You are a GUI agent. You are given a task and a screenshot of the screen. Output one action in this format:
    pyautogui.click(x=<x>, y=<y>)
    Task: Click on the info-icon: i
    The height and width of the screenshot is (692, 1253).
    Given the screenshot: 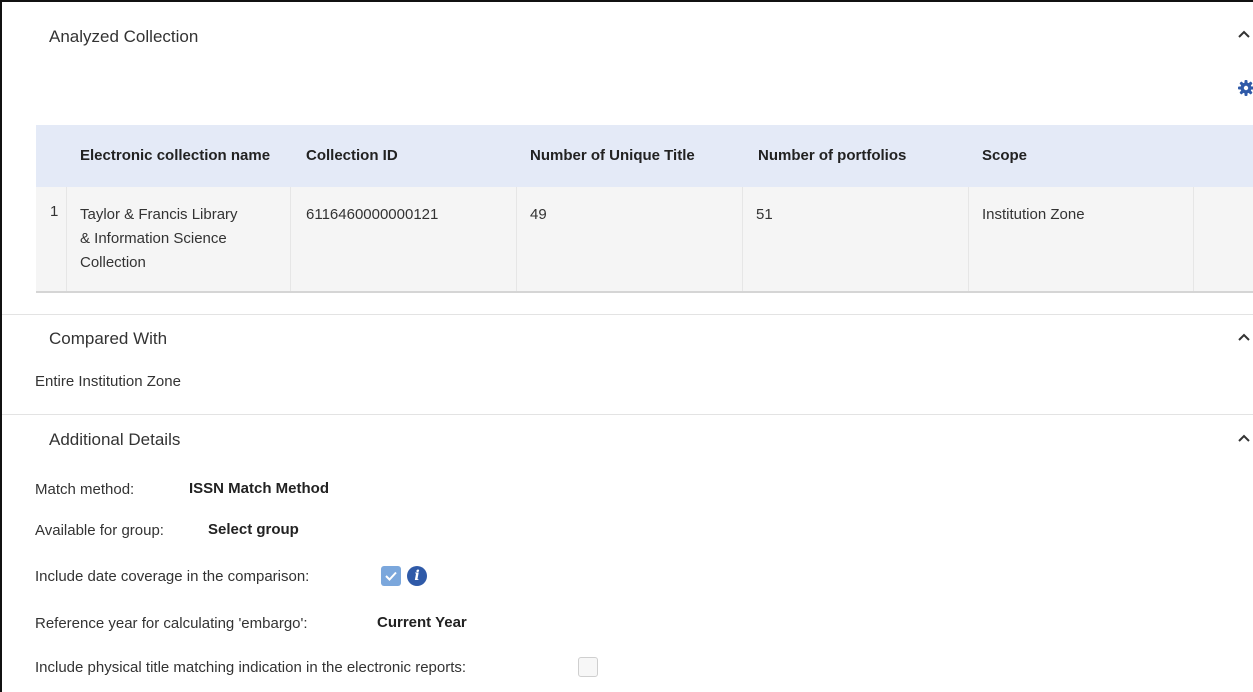 What is the action you would take?
    pyautogui.click(x=417, y=576)
    